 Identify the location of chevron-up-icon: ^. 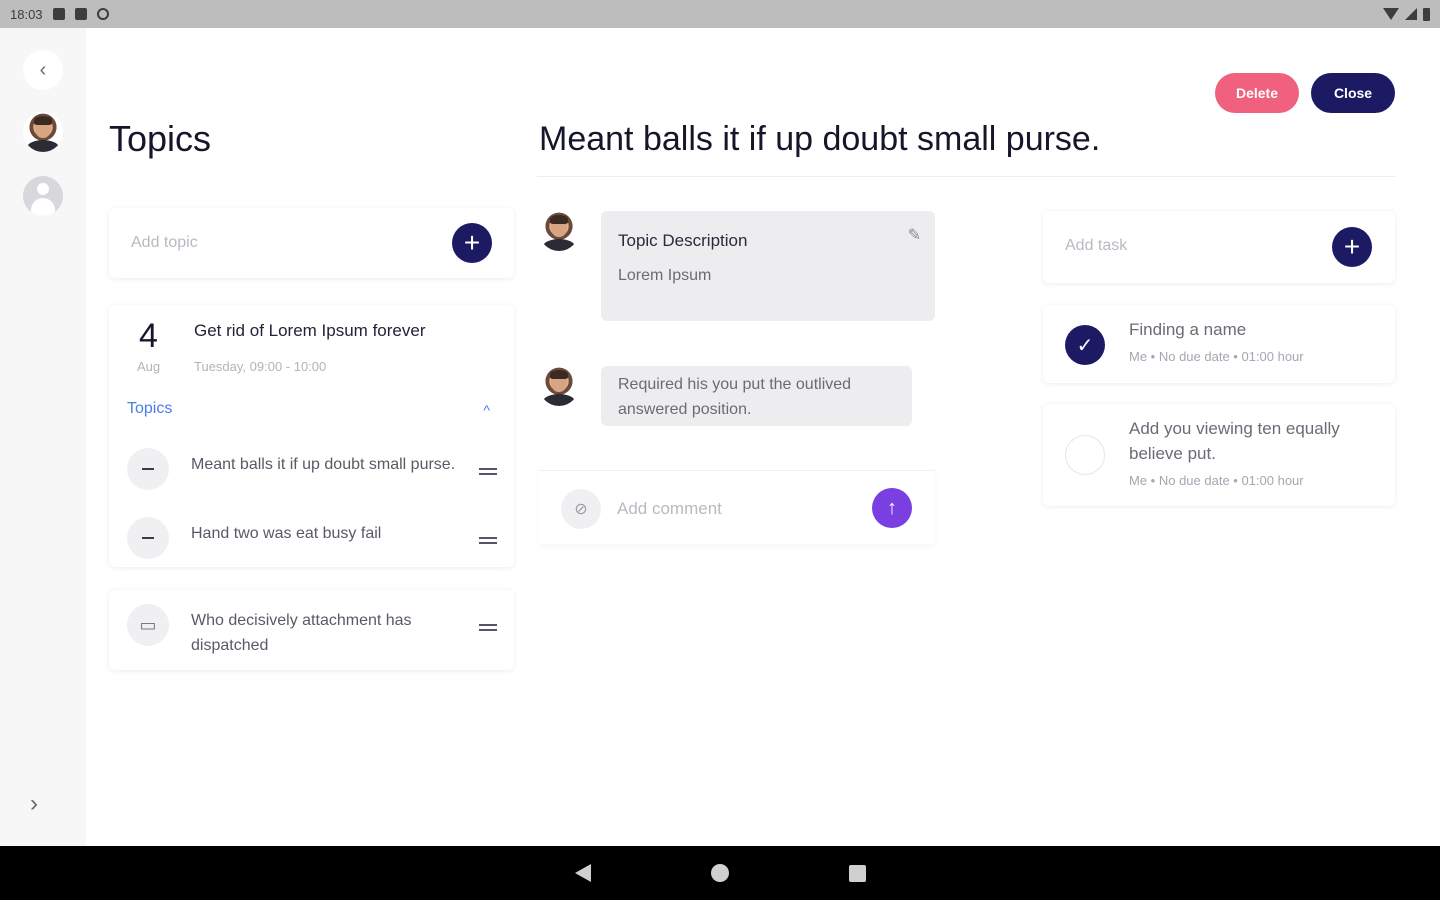
(486, 410).